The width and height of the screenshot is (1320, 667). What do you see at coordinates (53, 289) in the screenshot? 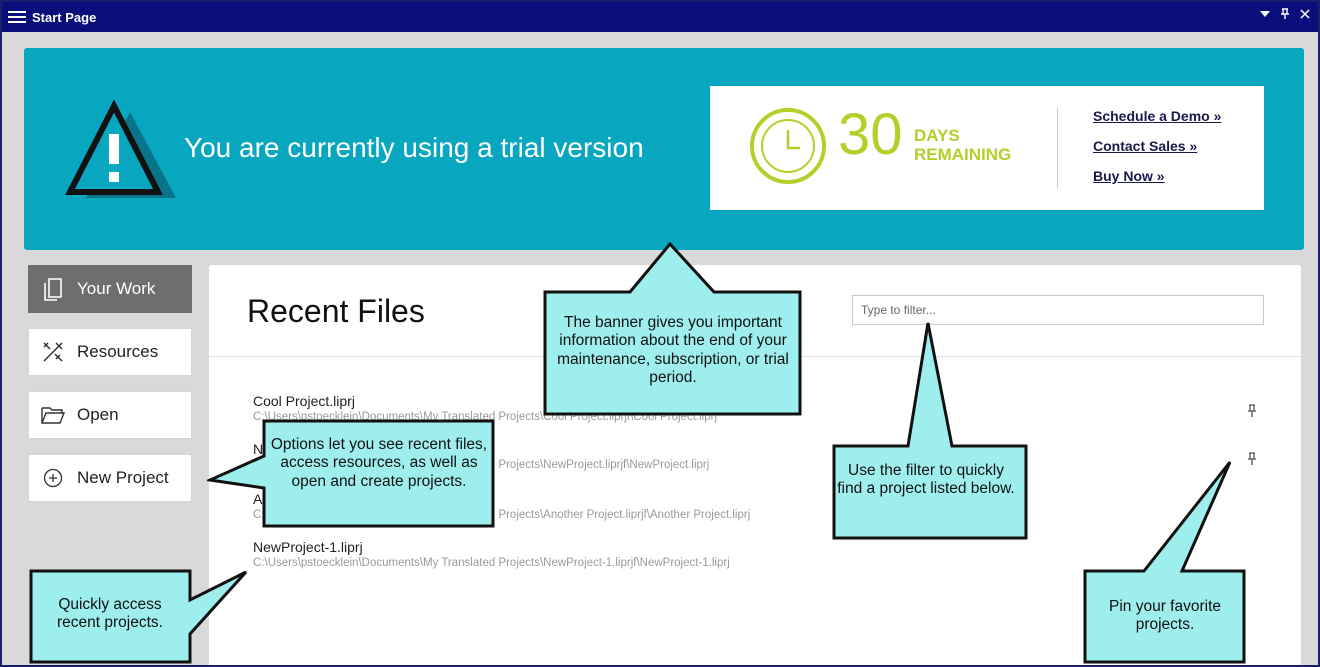
I see `document-icon` at bounding box center [53, 289].